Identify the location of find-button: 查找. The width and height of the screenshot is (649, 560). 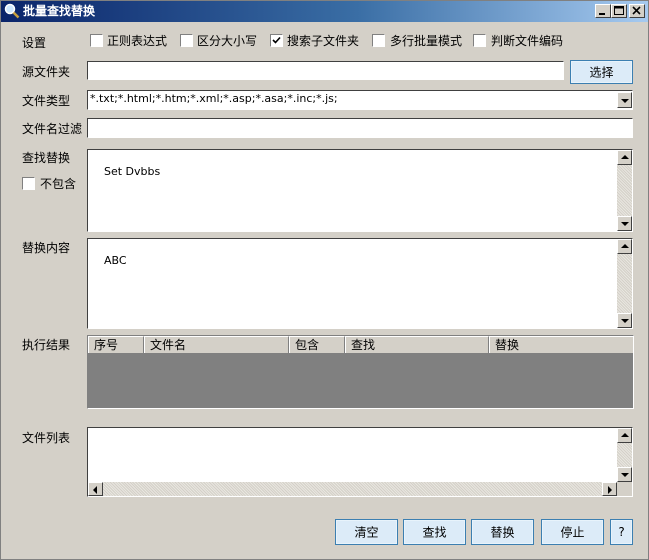
(434, 532).